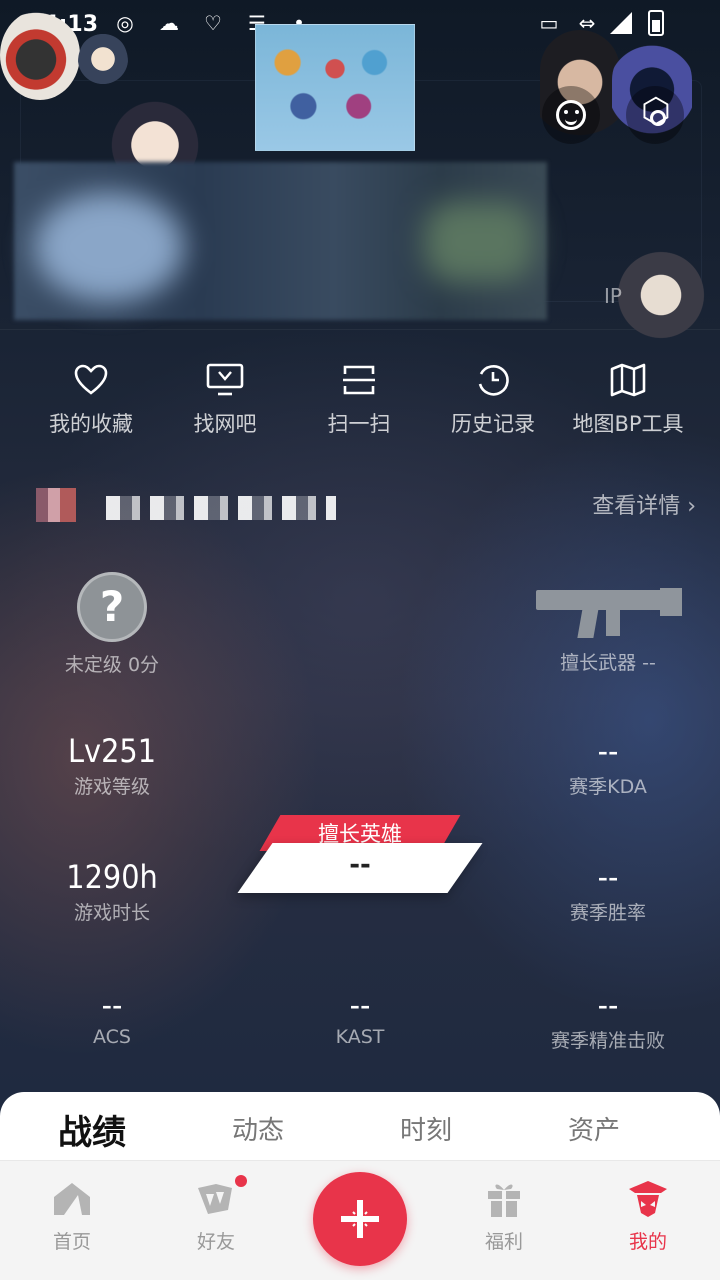  Describe the element at coordinates (648, 1199) in the screenshot. I see `profile-agent-icon` at that location.